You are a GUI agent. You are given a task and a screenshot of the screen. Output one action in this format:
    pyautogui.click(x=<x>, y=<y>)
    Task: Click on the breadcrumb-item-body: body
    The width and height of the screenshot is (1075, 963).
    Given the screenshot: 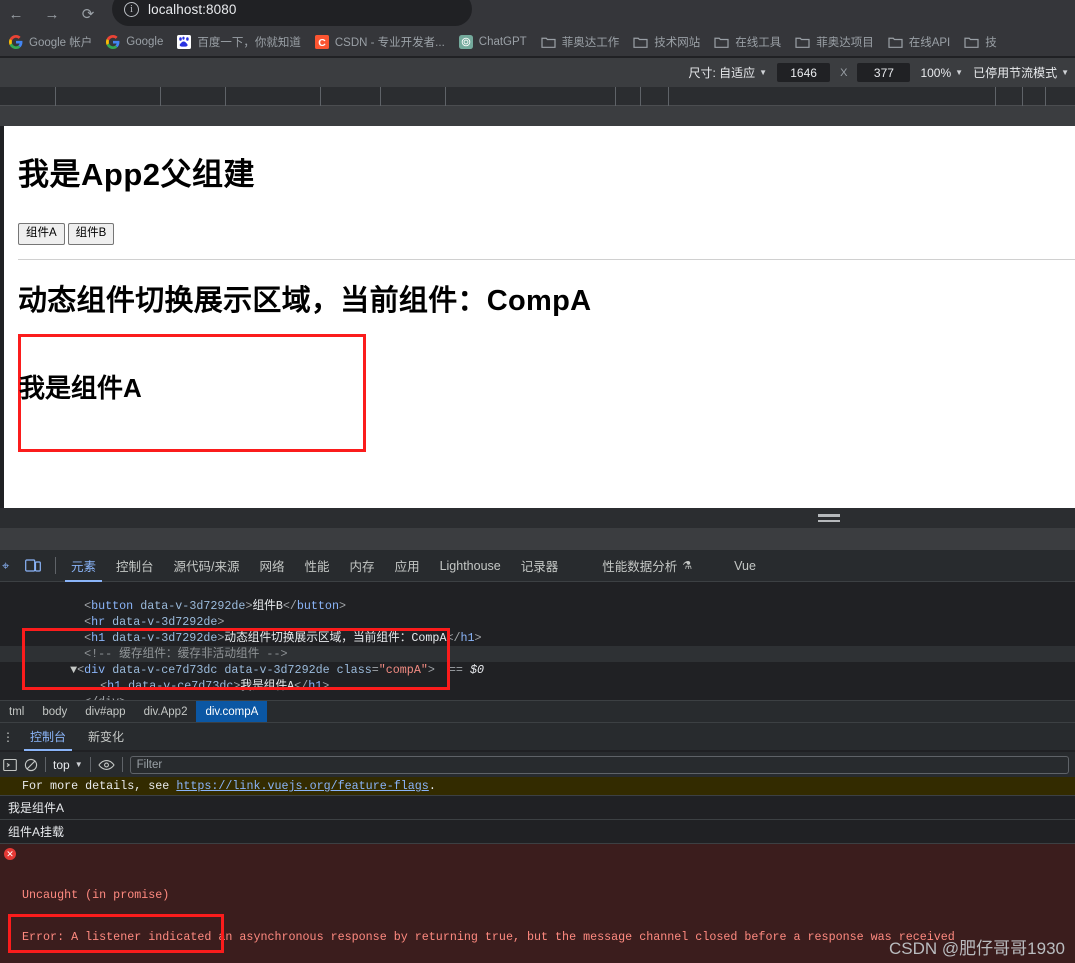 What is the action you would take?
    pyautogui.click(x=54, y=712)
    